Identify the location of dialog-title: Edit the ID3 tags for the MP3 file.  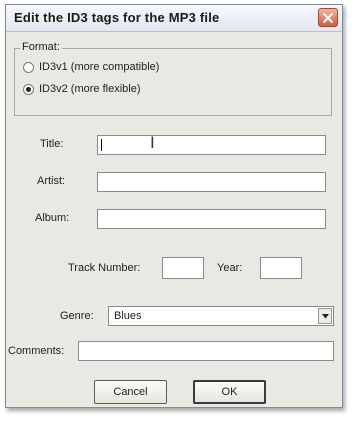
(117, 17).